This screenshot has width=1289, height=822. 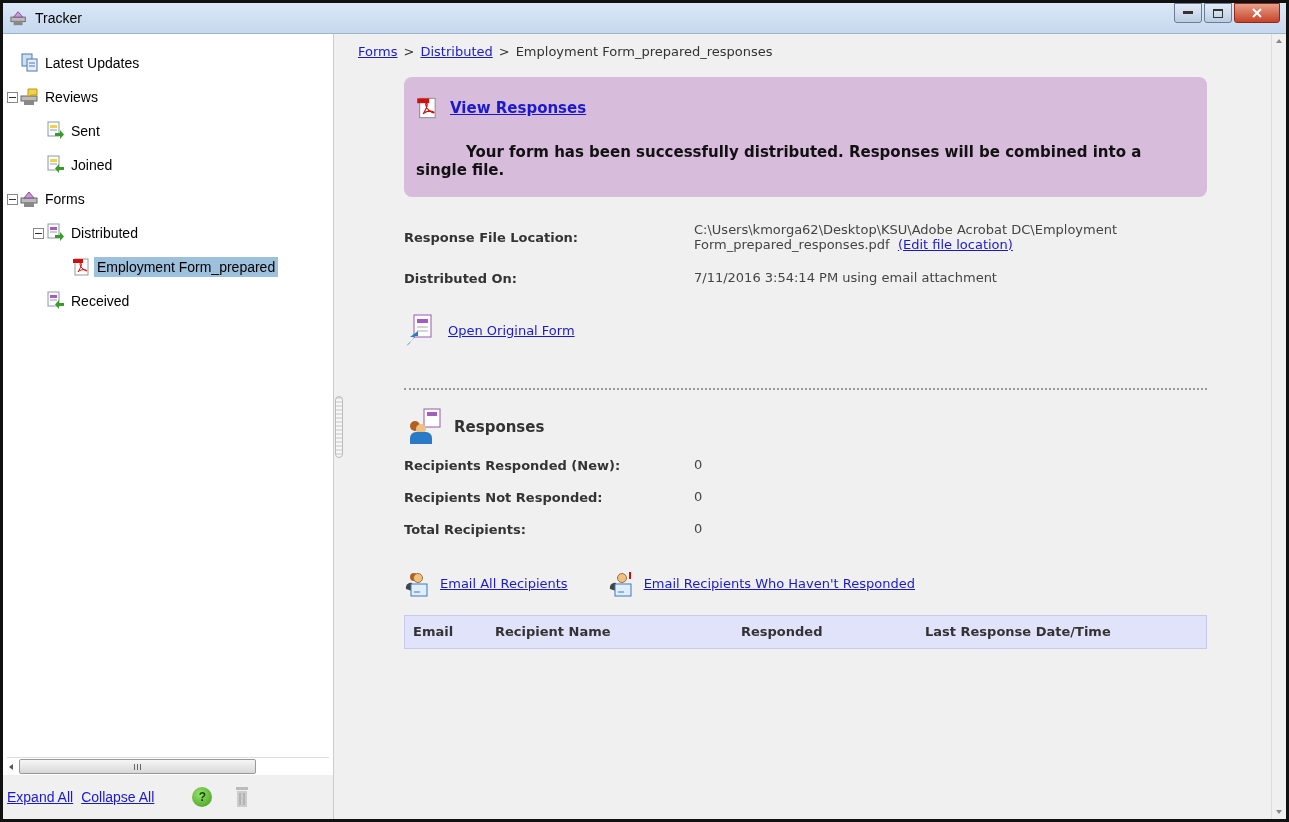 What do you see at coordinates (82, 267) in the screenshot?
I see `pdf-file-icon` at bounding box center [82, 267].